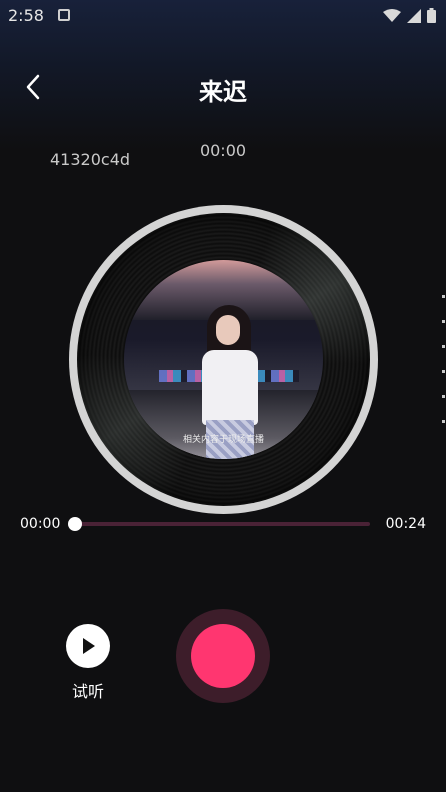  Describe the element at coordinates (223, 440) in the screenshot. I see `cover-subtitle: 相关内容于现场直播` at that location.